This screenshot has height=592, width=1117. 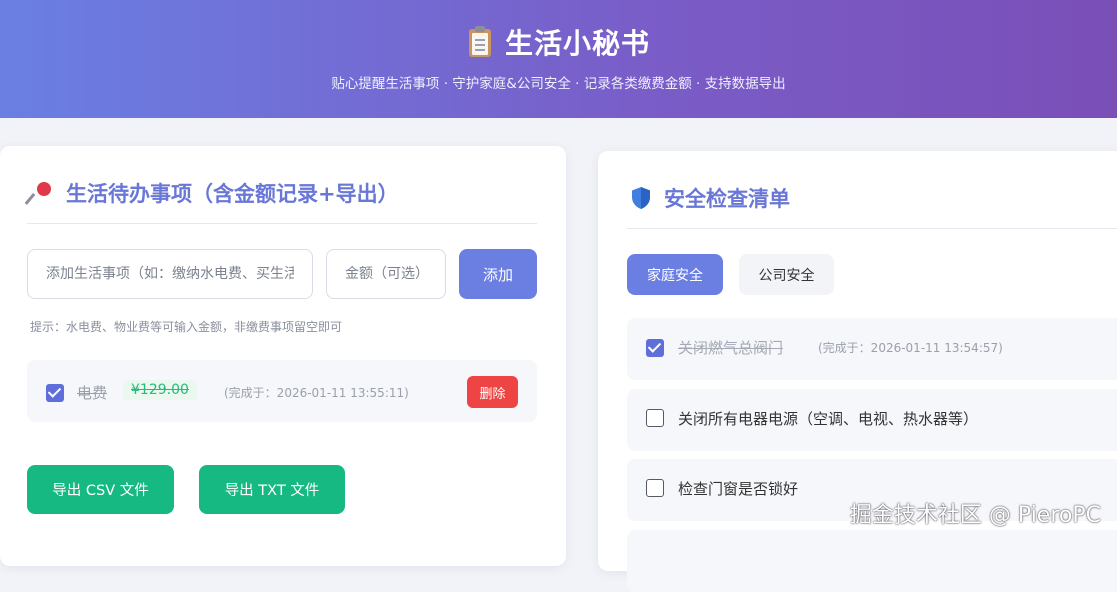 I want to click on safety-title-divider, so click(x=872, y=228).